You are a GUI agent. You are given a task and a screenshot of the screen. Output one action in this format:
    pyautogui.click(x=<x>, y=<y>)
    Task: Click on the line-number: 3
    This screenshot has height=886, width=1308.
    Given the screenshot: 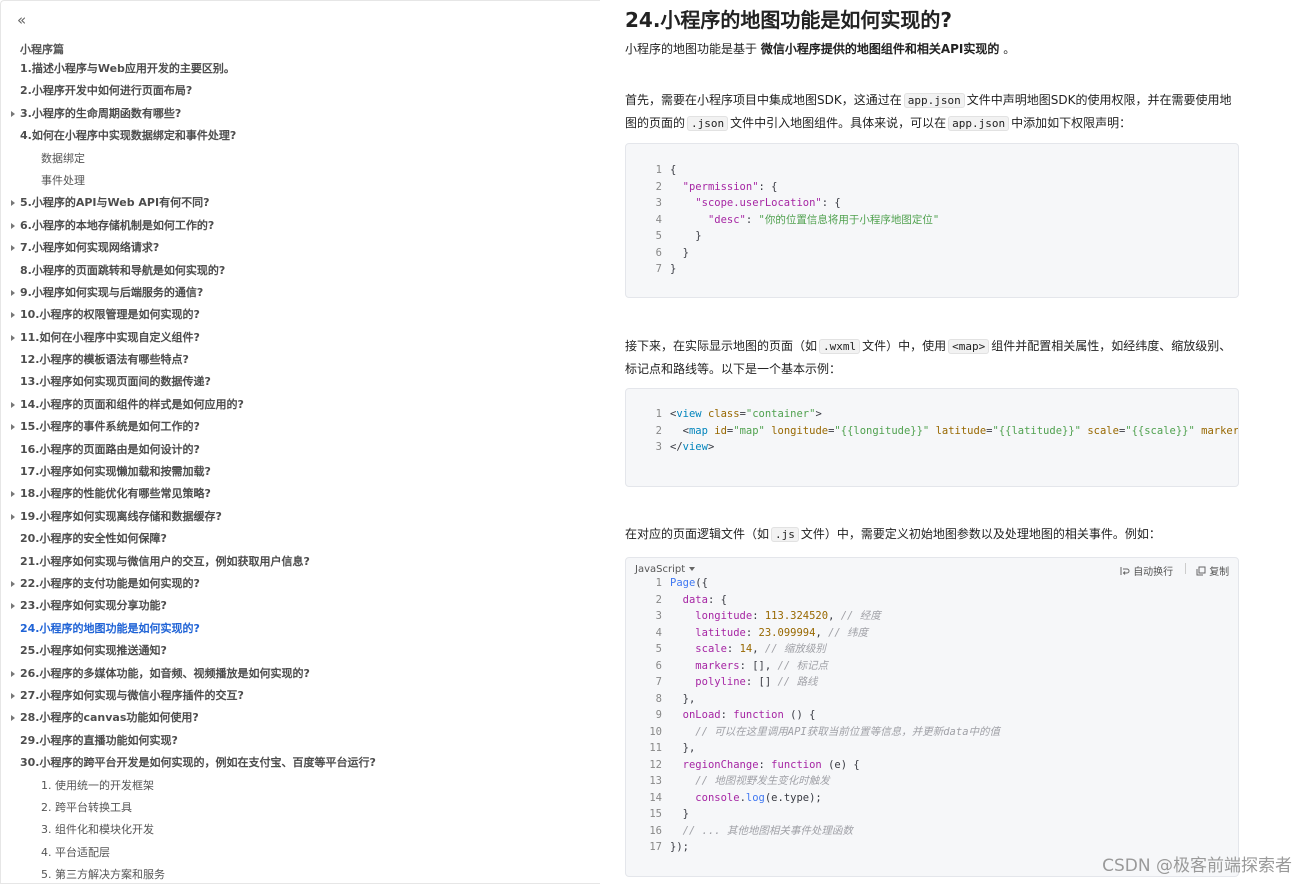 What is the action you would take?
    pyautogui.click(x=658, y=616)
    